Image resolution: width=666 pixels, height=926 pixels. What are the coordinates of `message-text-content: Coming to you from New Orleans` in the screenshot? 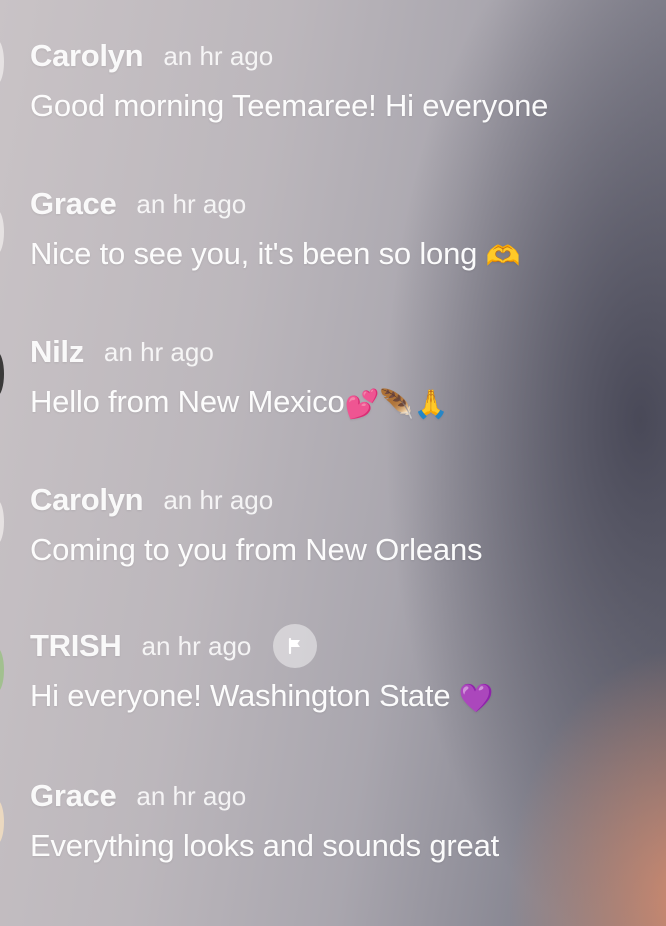 It's located at (256, 549).